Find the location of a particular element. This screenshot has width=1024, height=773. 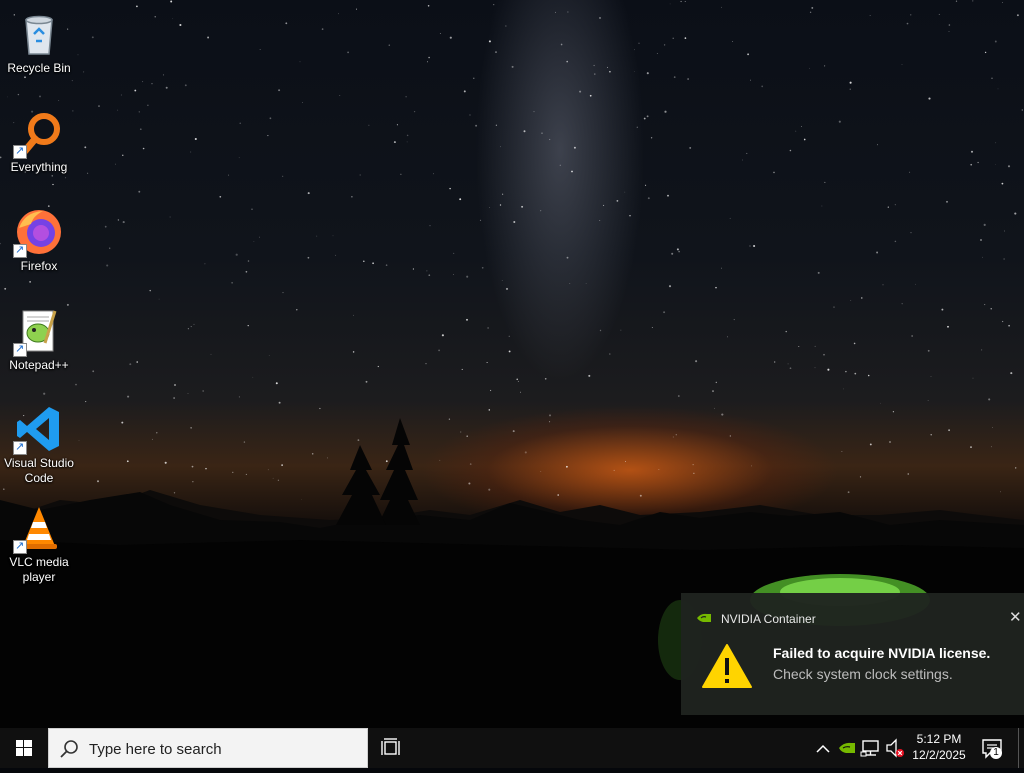

taskbar-clock: 5:12 PM 12/2/2025 is located at coordinates (939, 747).